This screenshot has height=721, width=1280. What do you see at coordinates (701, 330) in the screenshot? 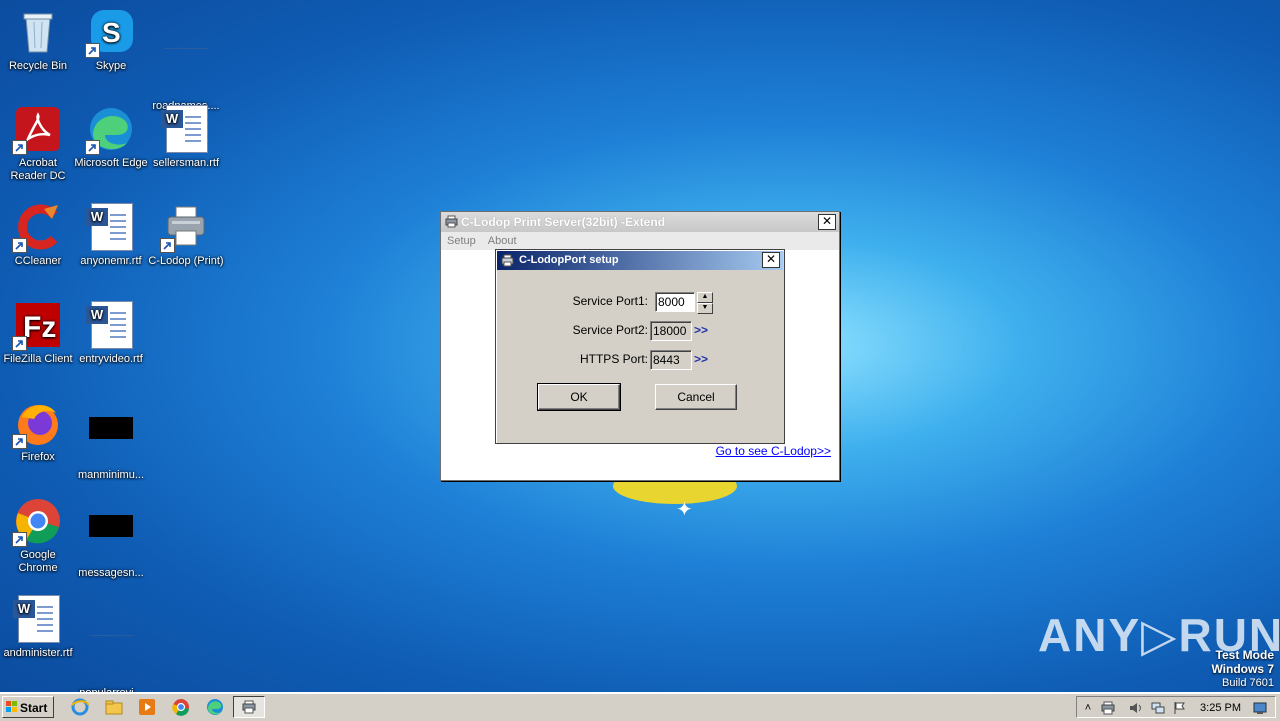
I see `service-port2-more-link: >>` at bounding box center [701, 330].